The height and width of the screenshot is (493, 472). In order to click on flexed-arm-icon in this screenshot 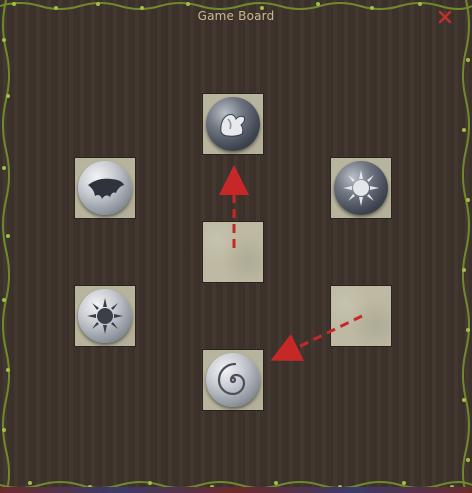, I will do `click(233, 125)`.